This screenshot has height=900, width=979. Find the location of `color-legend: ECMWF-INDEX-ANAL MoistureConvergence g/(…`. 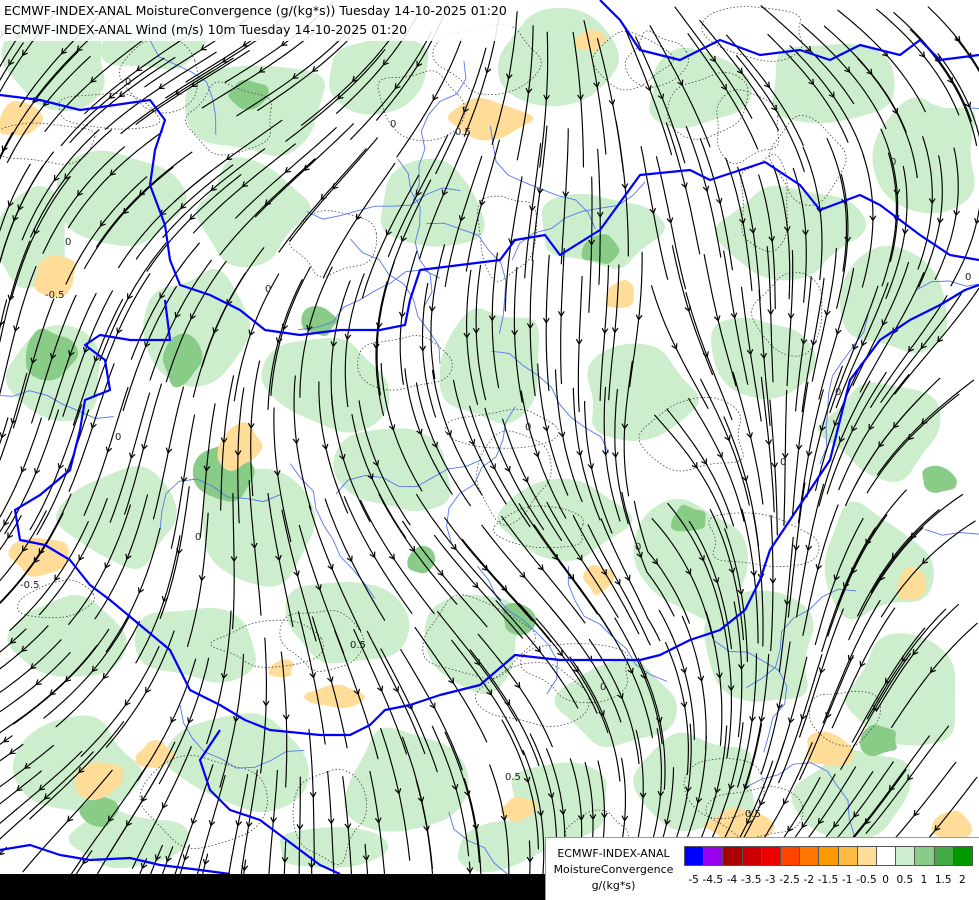

color-legend: ECMWF-INDEX-ANAL MoistureConvergence g/(… is located at coordinates (762, 868).